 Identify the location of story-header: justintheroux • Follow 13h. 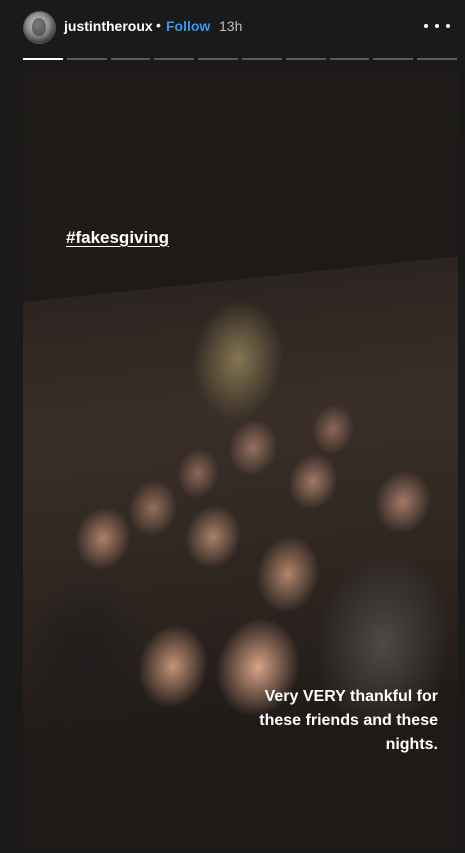
(232, 28).